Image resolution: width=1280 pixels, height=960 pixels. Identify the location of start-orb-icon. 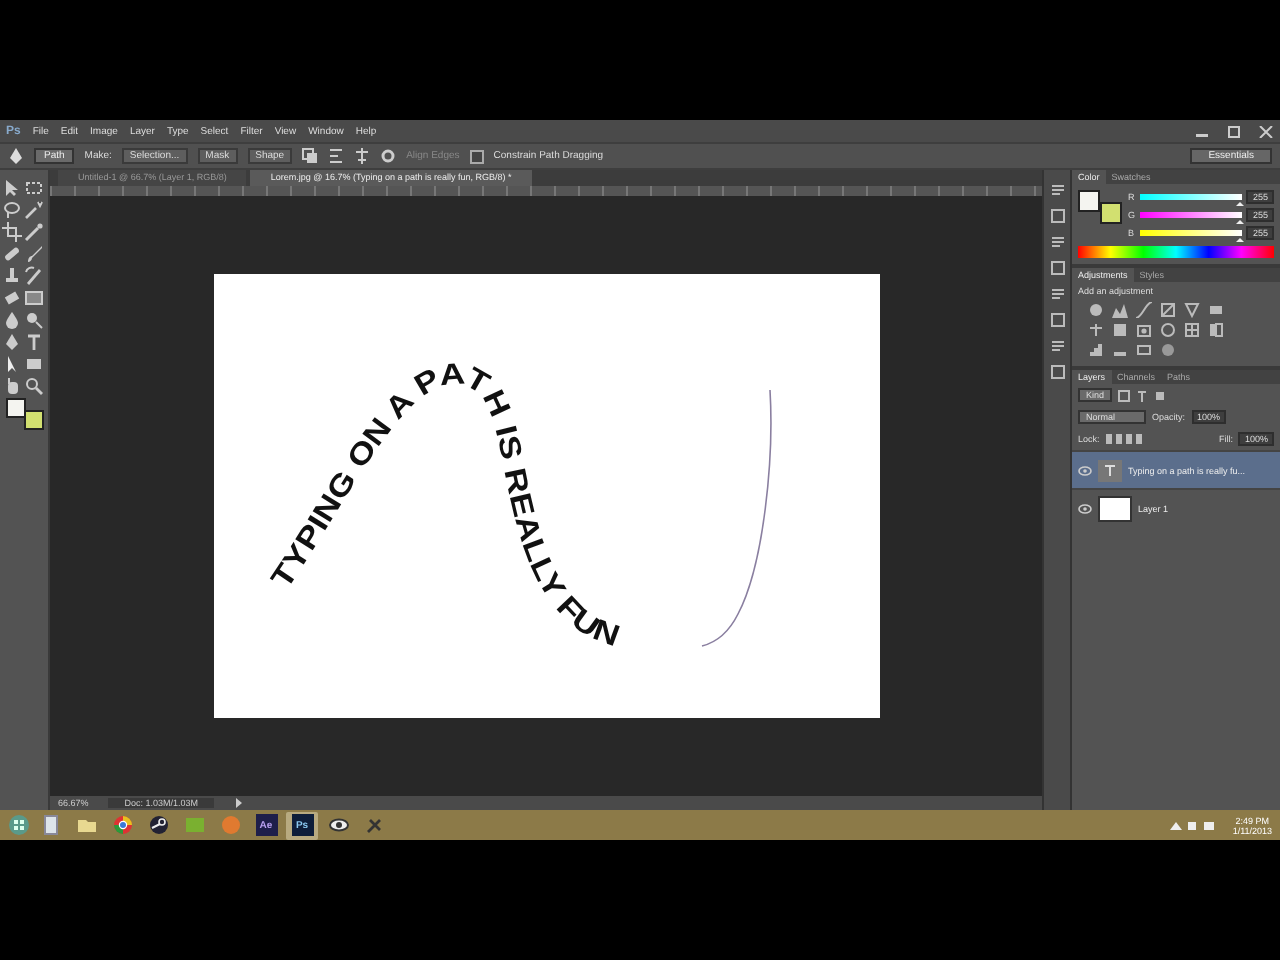
(19, 825).